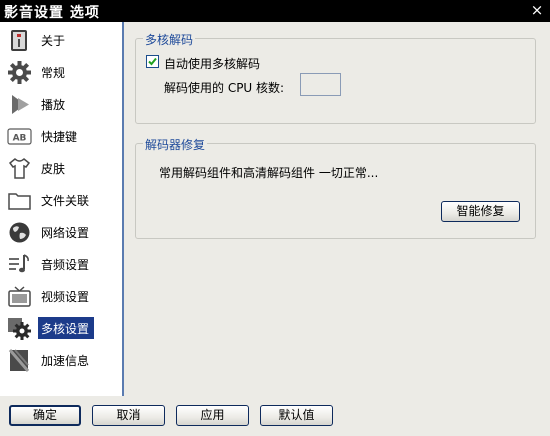 Image resolution: width=550 pixels, height=436 pixels. I want to click on cpu-gears-icon, so click(19, 328).